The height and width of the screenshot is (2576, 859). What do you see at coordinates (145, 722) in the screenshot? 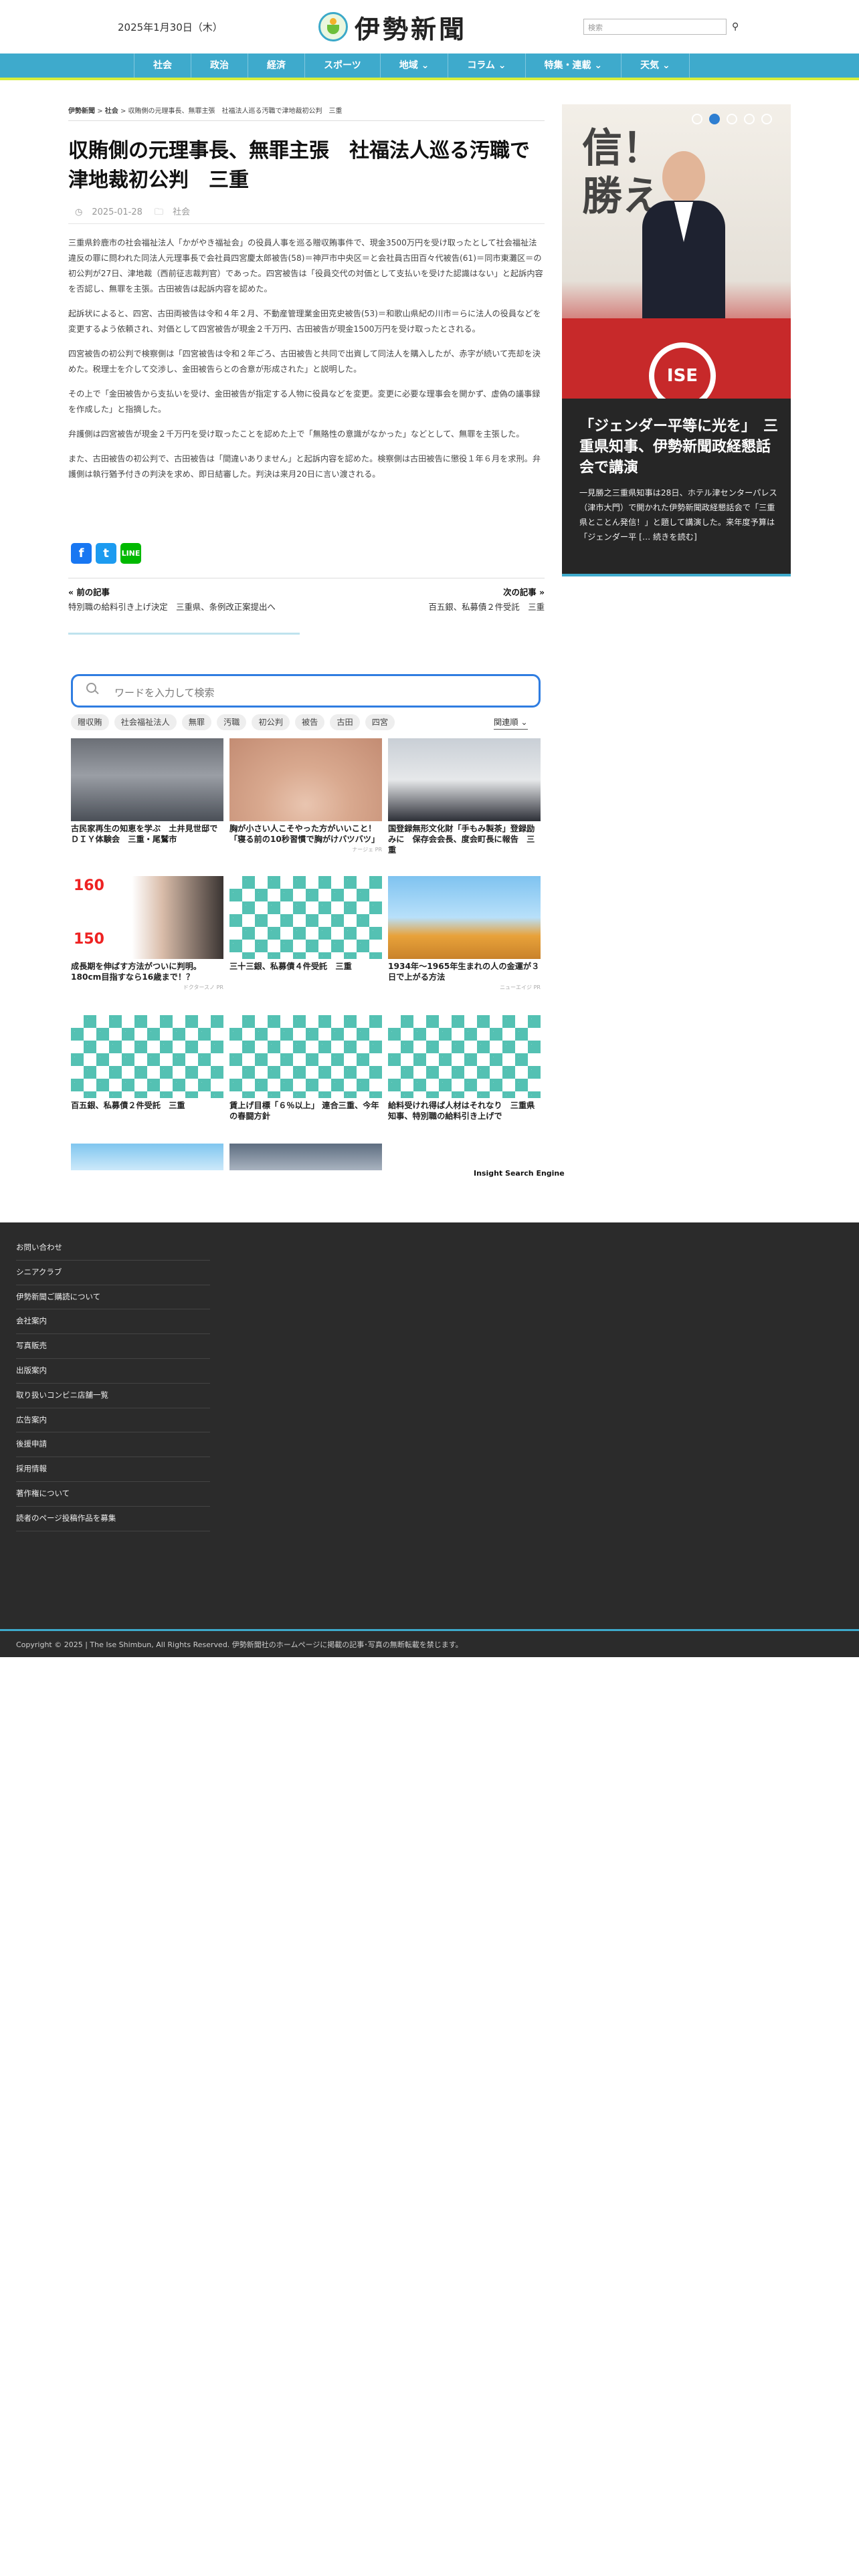
I see `keyword-tag: 社会福祉法人` at bounding box center [145, 722].